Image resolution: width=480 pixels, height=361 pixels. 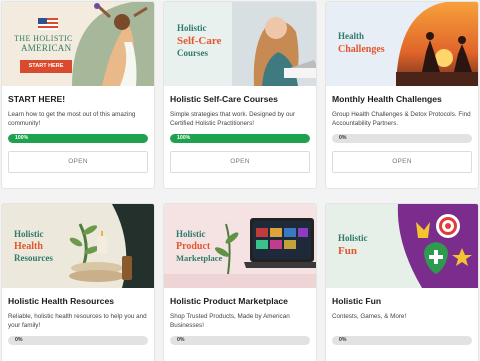 I want to click on card-description: Contests, Games, & More!, so click(x=369, y=316).